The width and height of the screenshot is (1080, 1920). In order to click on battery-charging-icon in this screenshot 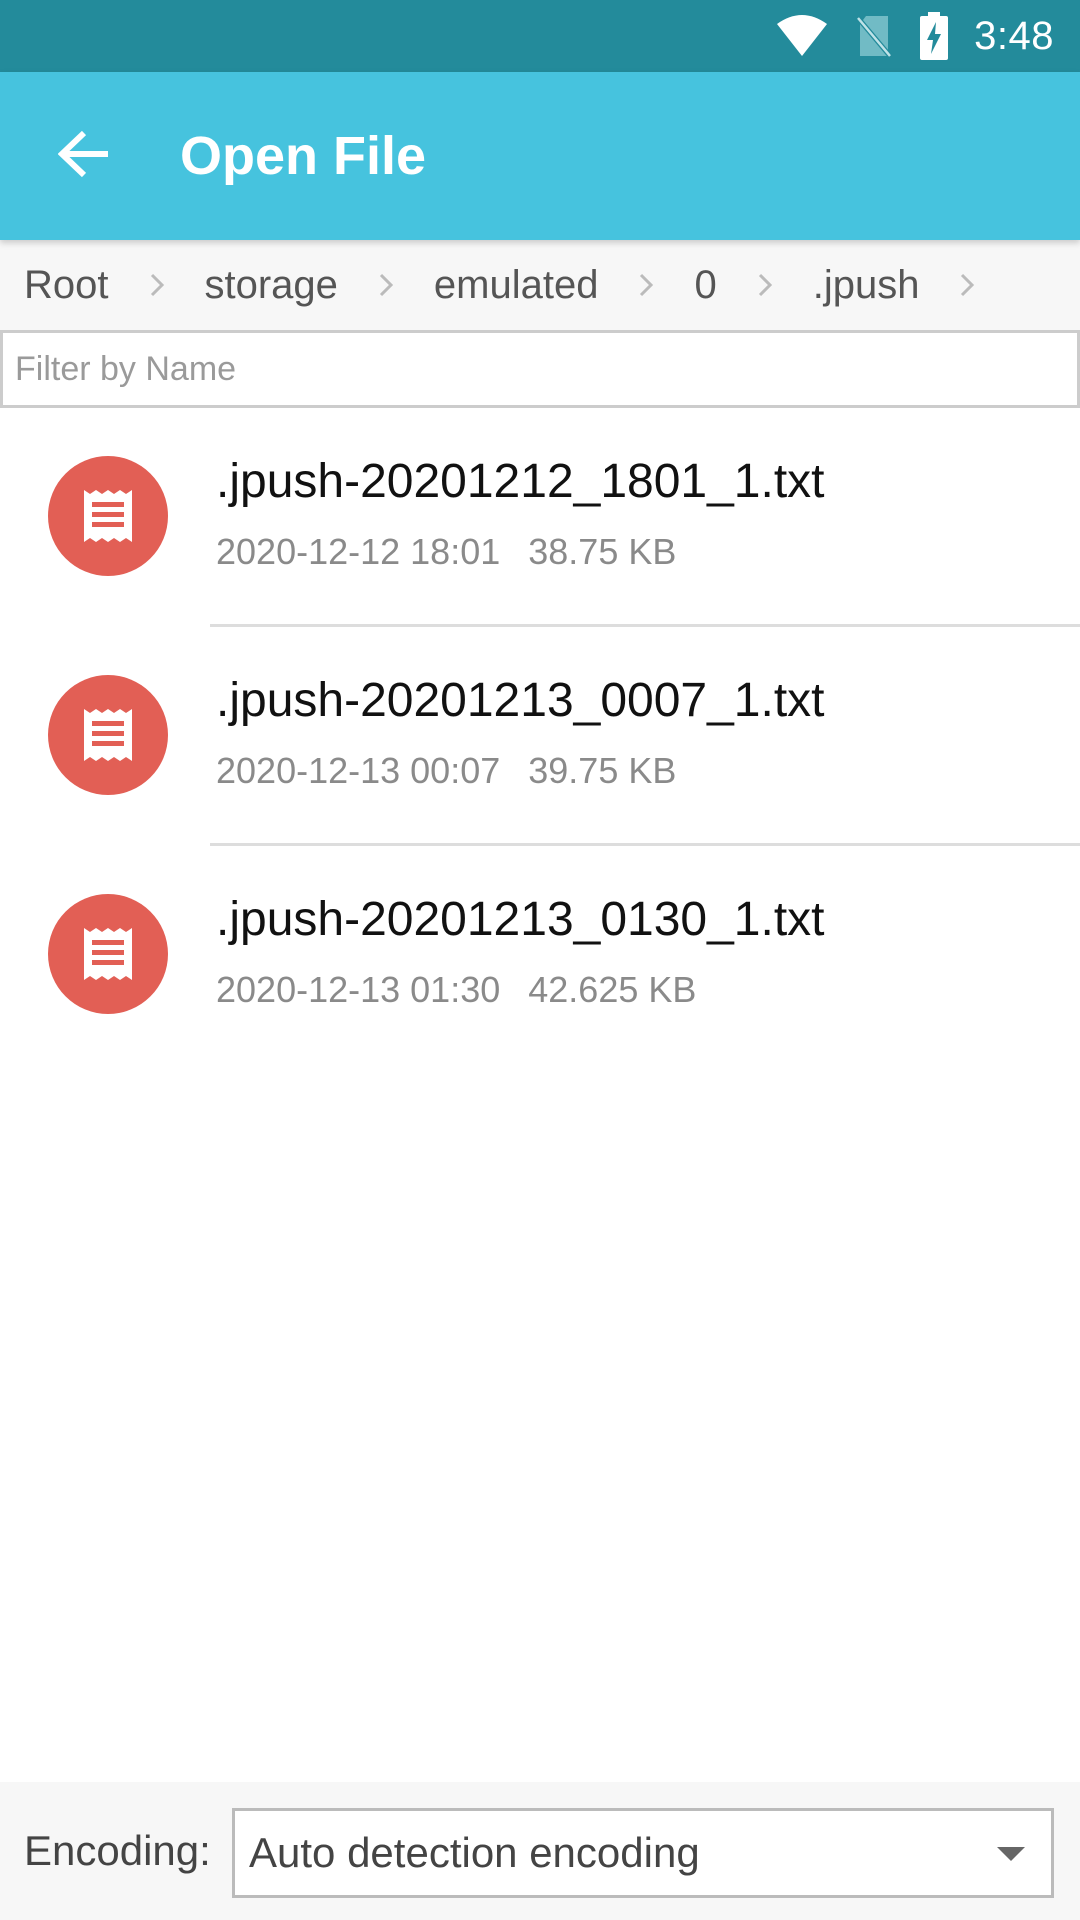, I will do `click(934, 36)`.